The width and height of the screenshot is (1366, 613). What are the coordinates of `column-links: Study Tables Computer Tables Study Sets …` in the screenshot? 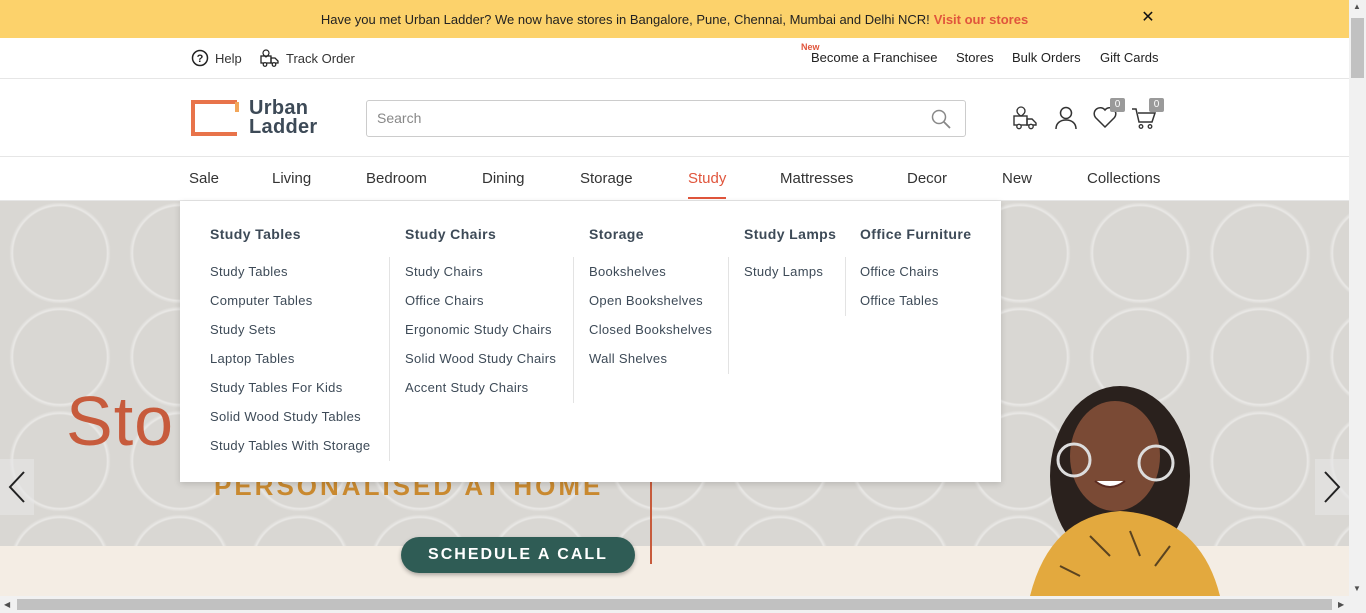 It's located at (290, 365).